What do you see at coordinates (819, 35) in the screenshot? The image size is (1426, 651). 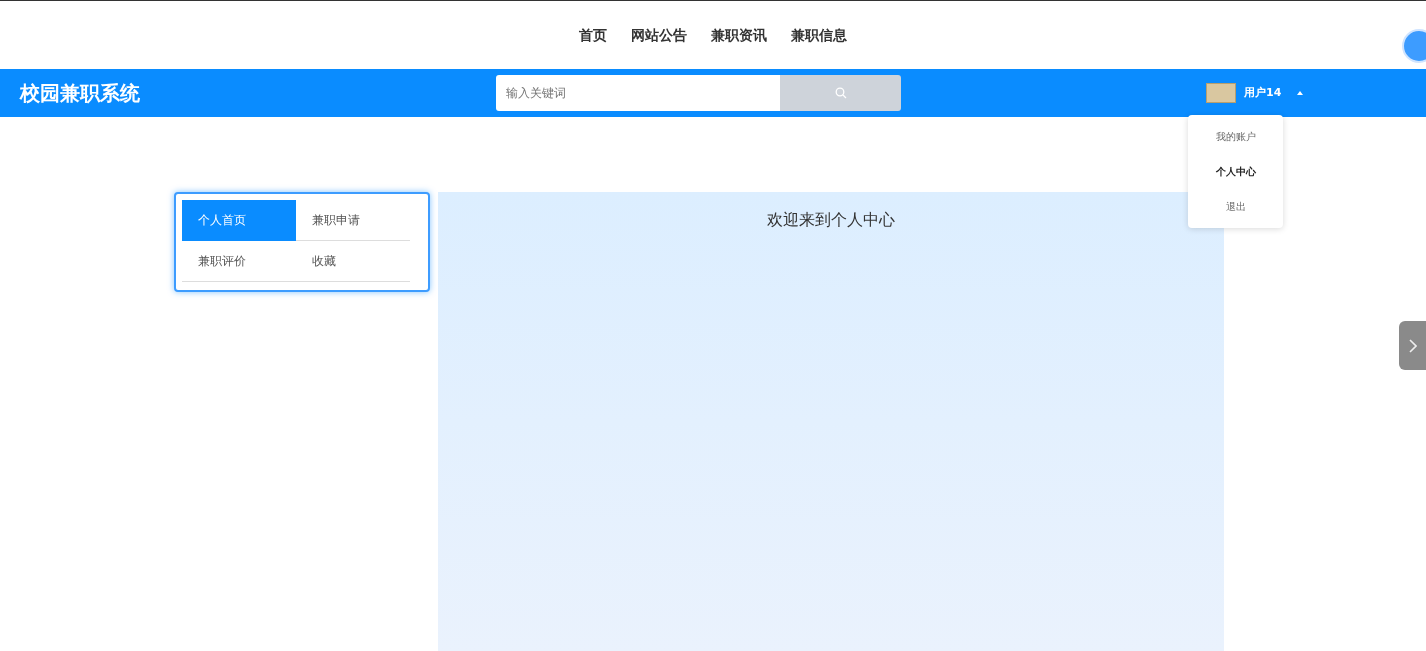 I see `nav-link: 兼职信息` at bounding box center [819, 35].